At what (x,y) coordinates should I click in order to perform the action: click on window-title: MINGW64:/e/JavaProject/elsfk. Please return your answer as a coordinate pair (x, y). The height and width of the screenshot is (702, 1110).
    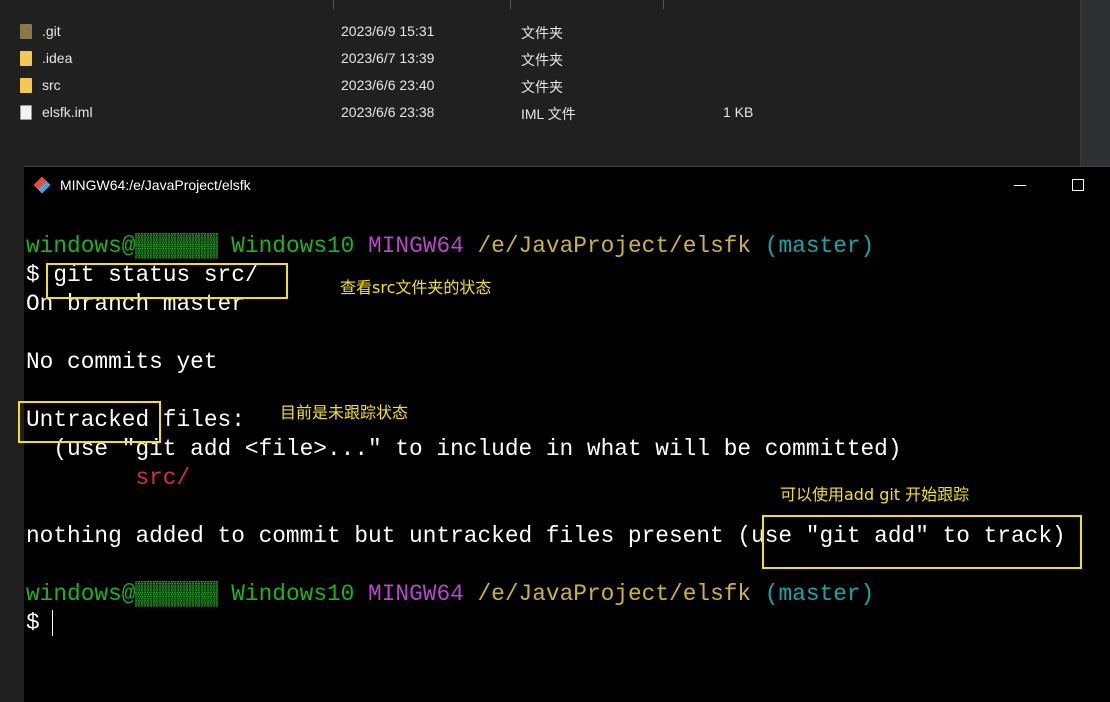
    Looking at the image, I should click on (155, 185).